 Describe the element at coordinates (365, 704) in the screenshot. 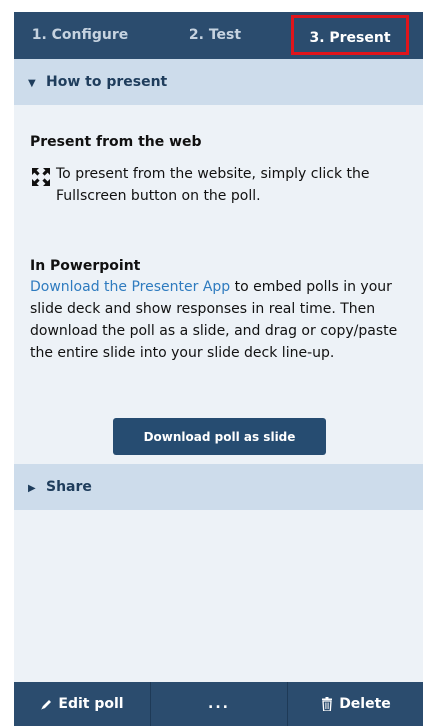

I see `delete-label: Delete` at that location.